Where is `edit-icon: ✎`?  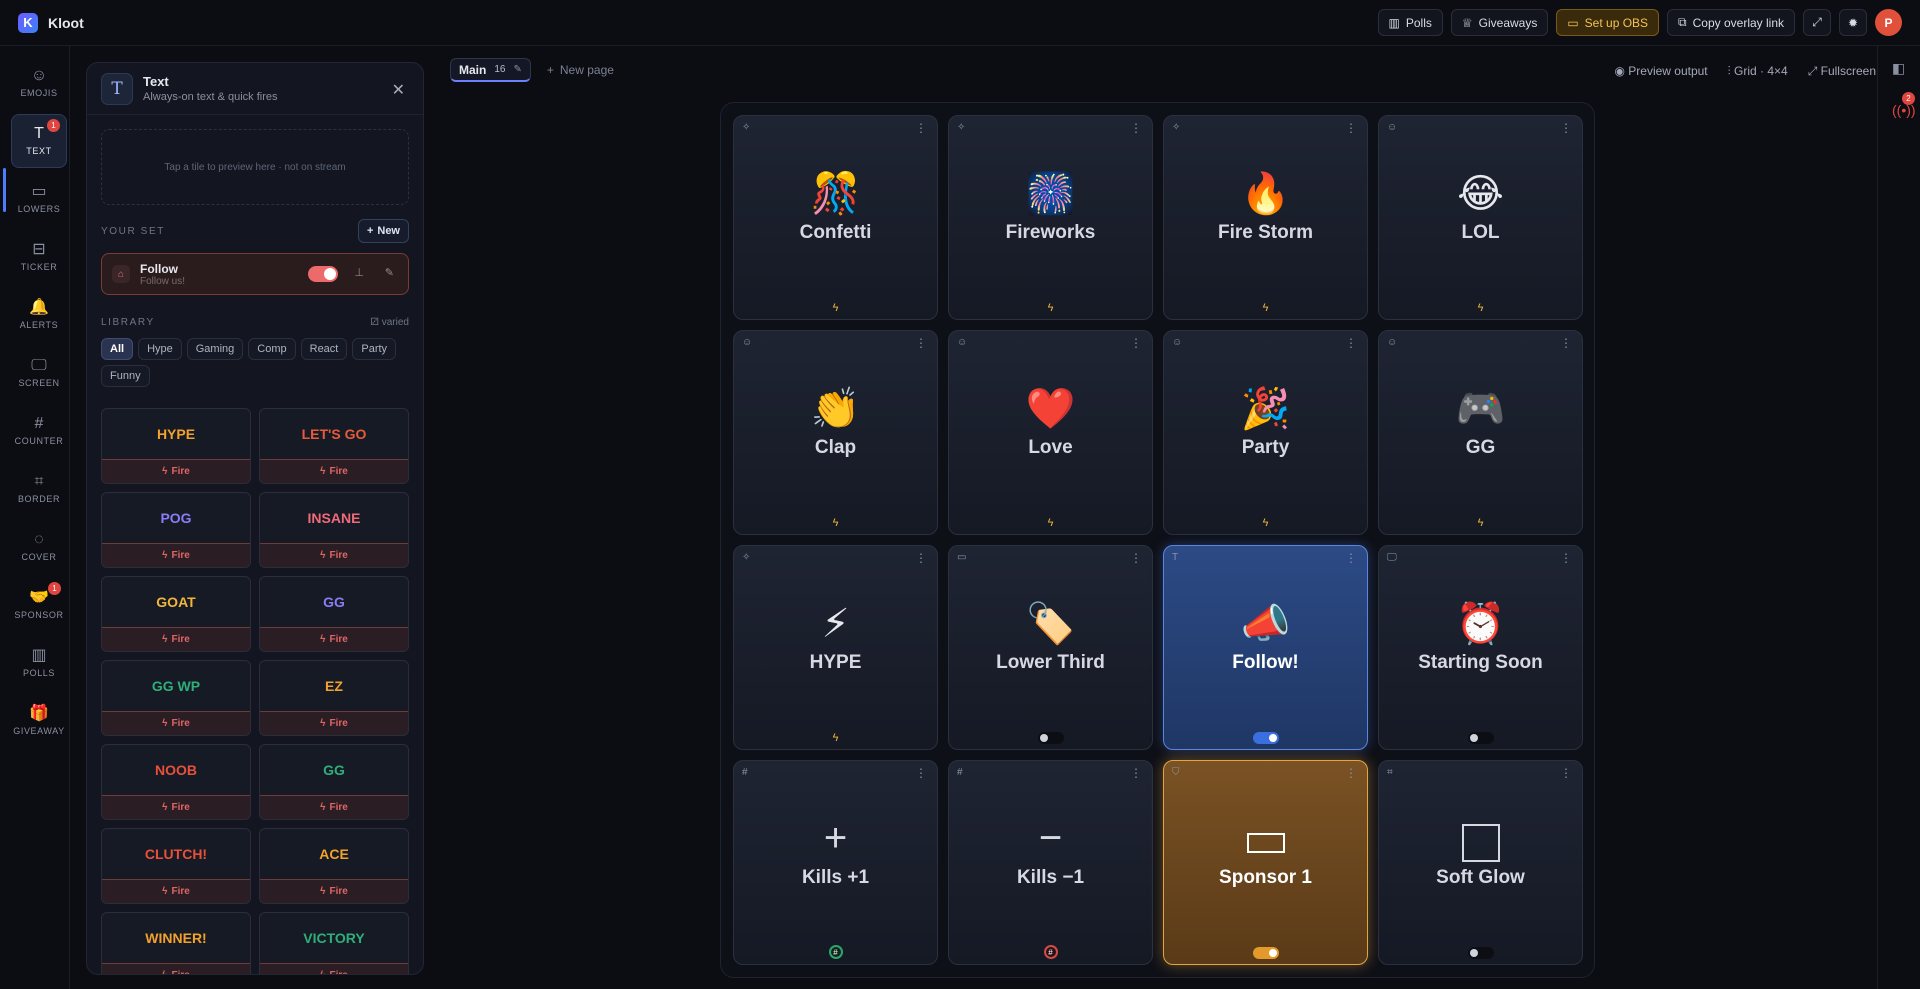
edit-icon: ✎ is located at coordinates (389, 272).